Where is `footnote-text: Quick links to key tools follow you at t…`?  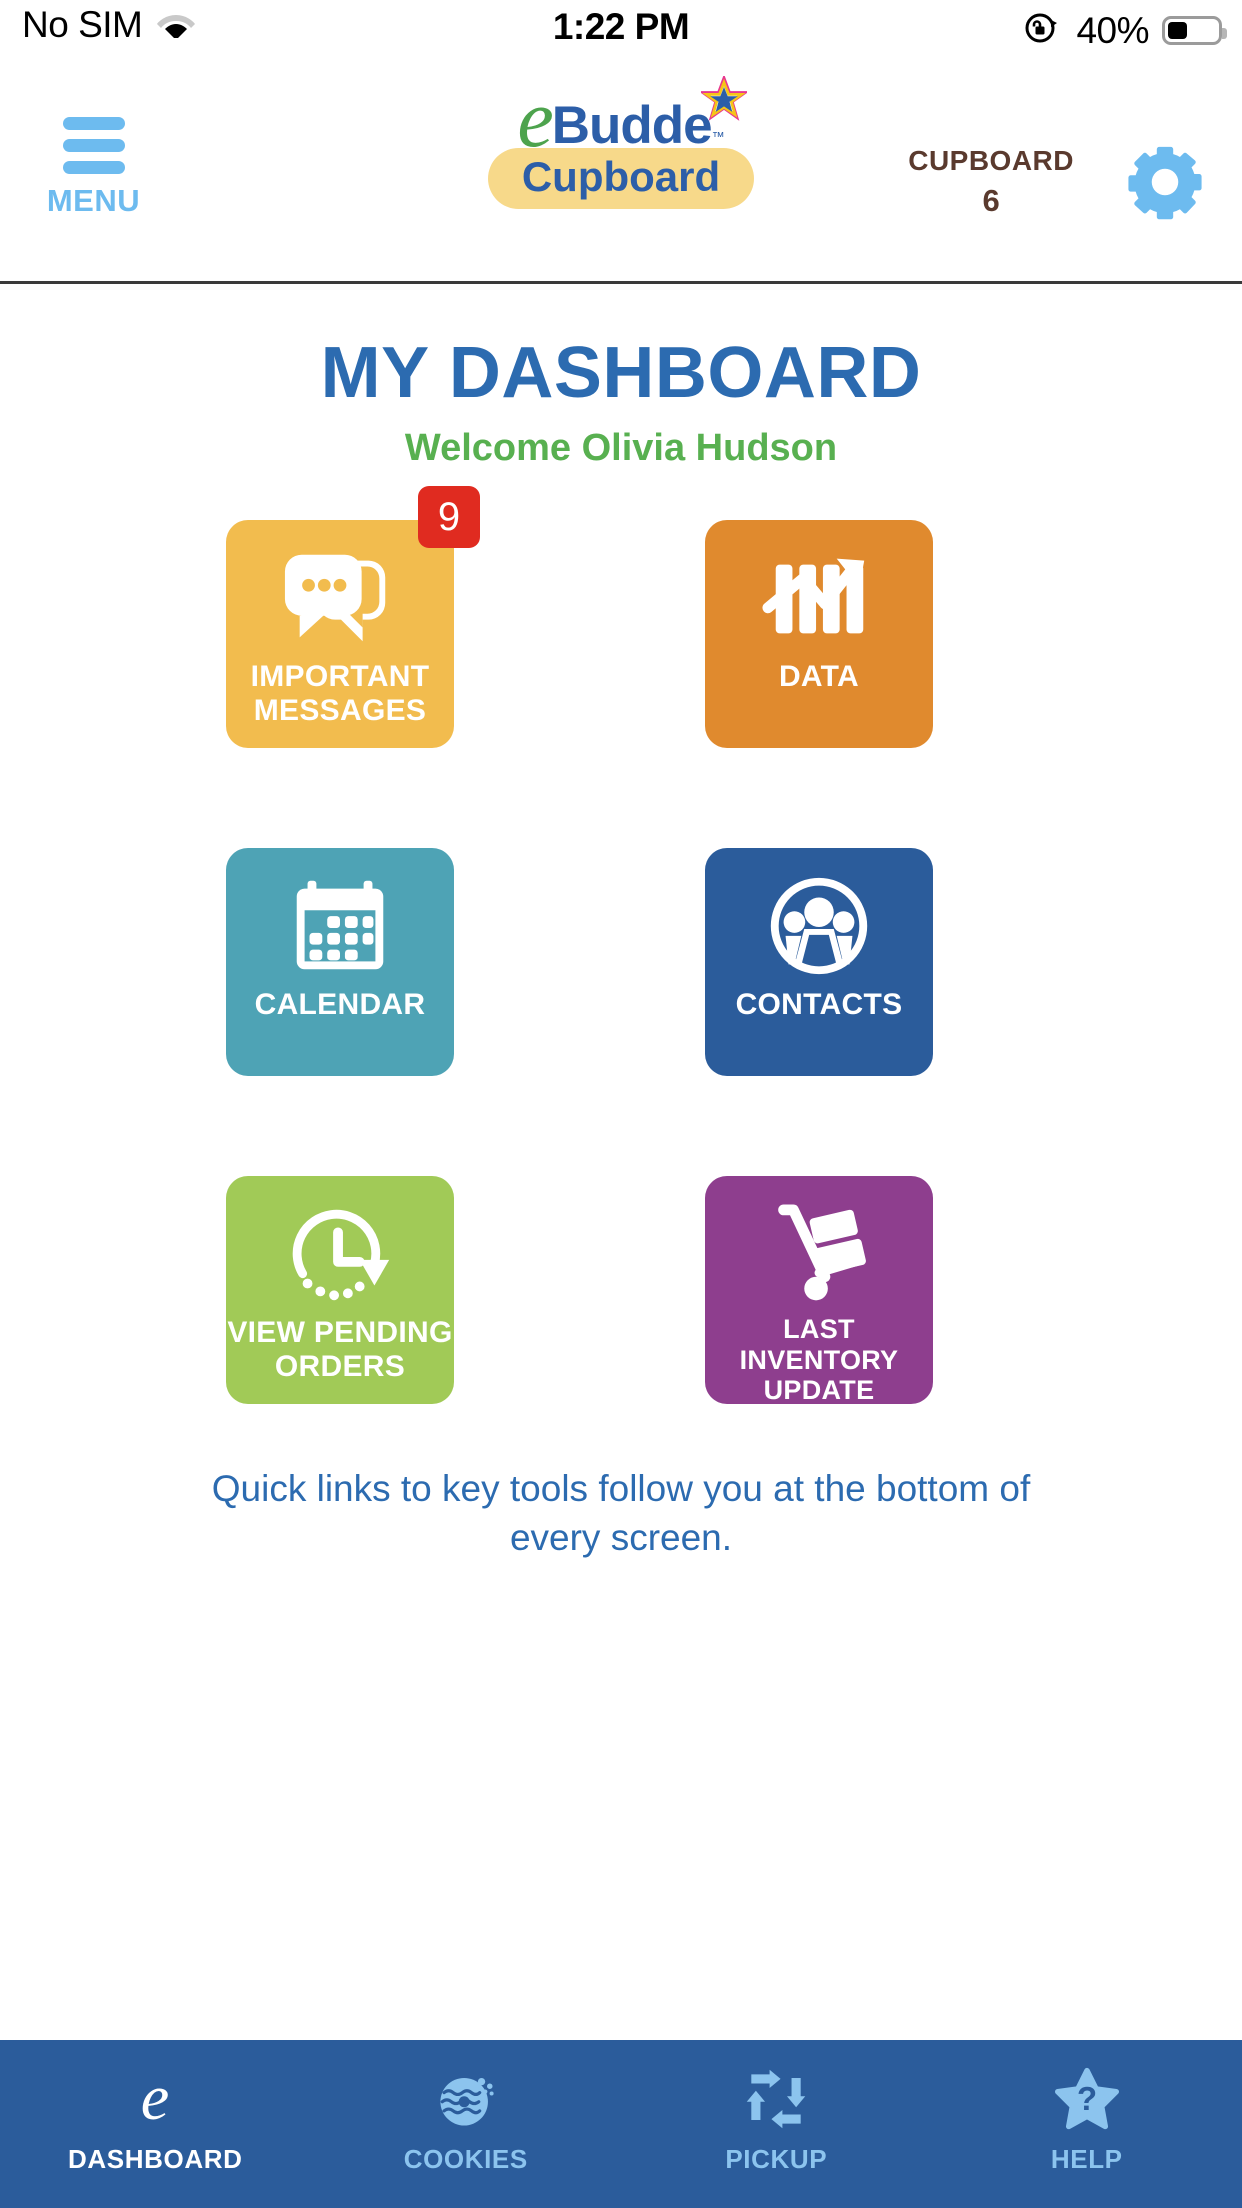 footnote-text: Quick links to key tools follow you at t… is located at coordinates (621, 1513).